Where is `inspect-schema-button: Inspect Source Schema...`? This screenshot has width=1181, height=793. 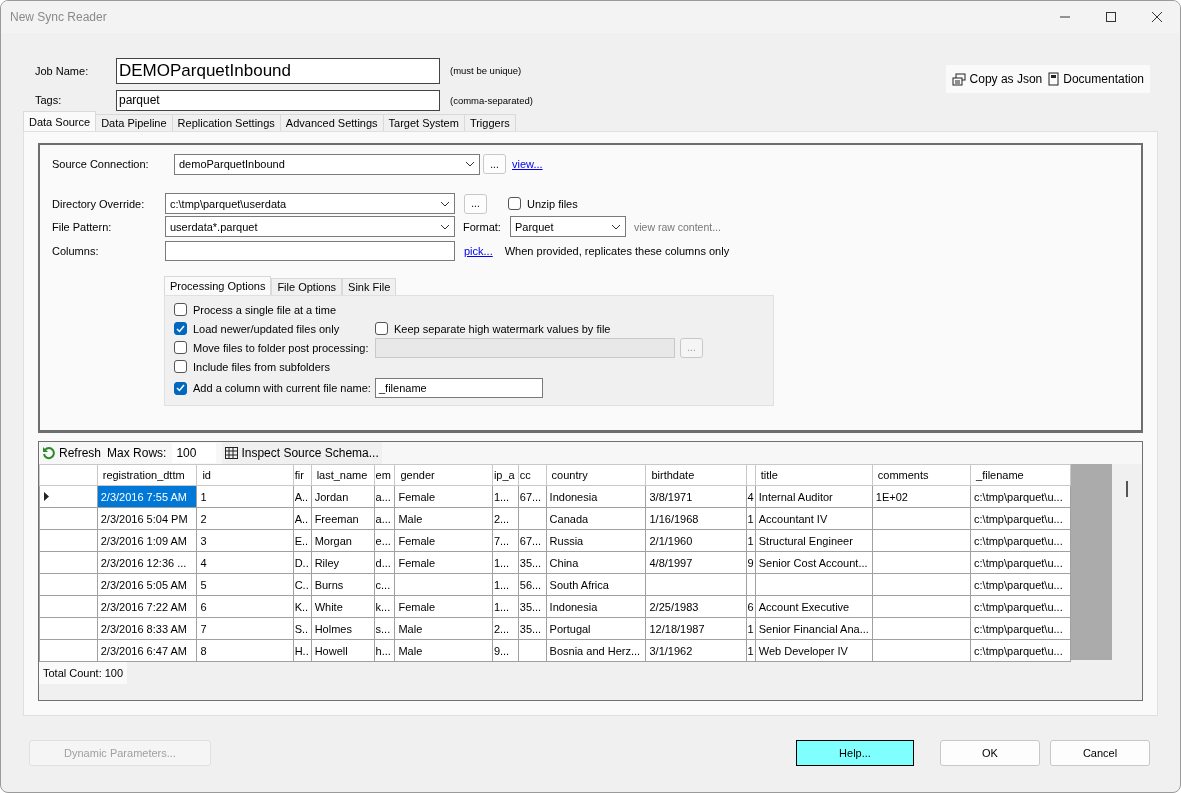 inspect-schema-button: Inspect Source Schema... is located at coordinates (302, 453).